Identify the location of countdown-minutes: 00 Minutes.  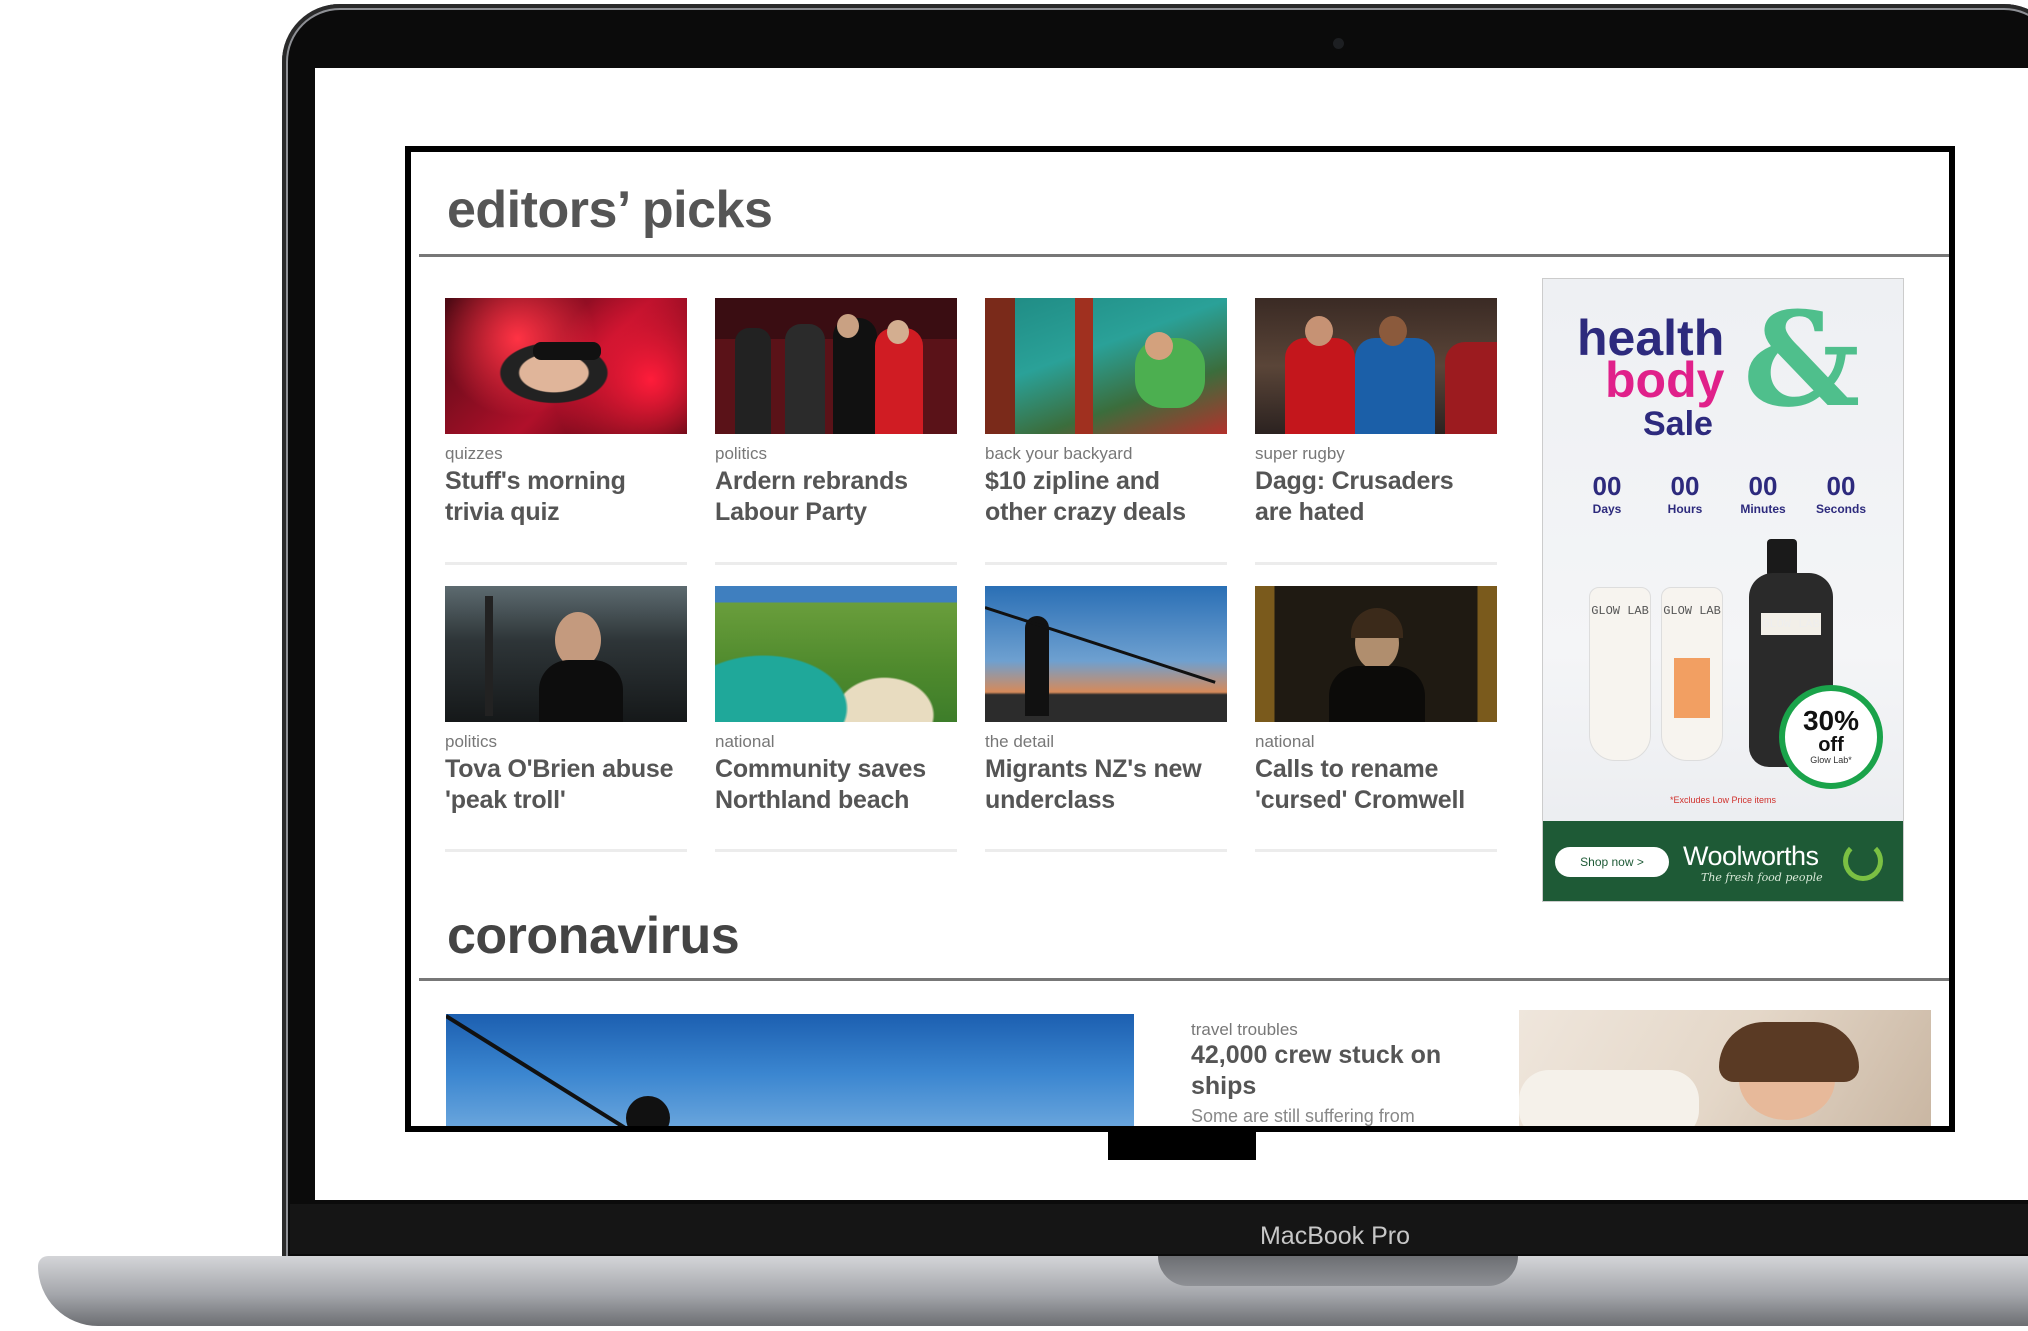
(1763, 493).